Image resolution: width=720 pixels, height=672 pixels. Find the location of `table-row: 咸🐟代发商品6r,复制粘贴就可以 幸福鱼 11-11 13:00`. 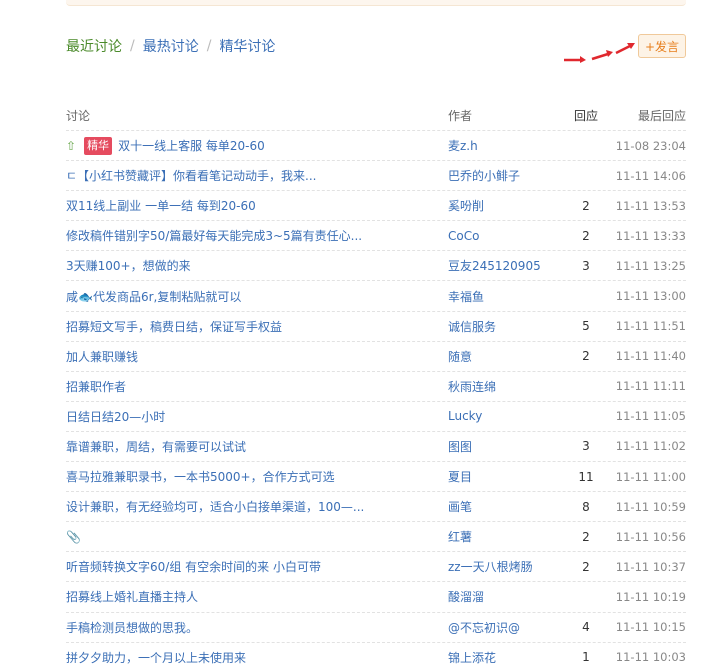

table-row: 咸🐟代发商品6r,复制粘贴就可以 幸福鱼 11-11 13:00 is located at coordinates (376, 296).